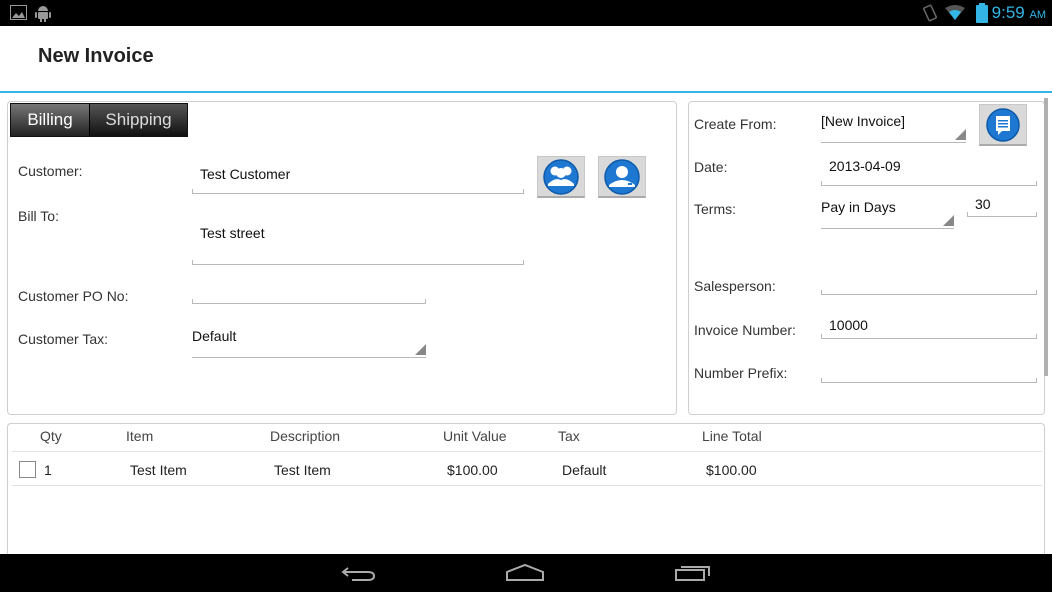 The width and height of the screenshot is (1052, 592). I want to click on tab-billing: Billing, so click(50, 120).